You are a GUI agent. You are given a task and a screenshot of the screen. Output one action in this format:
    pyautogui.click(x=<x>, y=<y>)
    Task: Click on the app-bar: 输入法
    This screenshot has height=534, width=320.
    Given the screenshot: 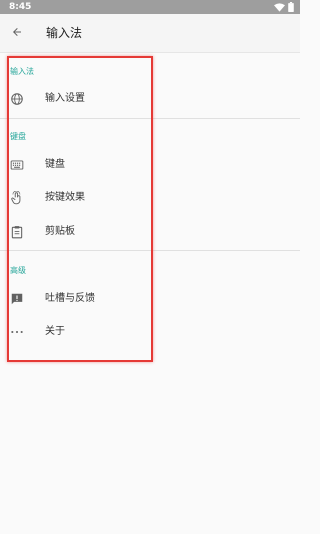 What is the action you would take?
    pyautogui.click(x=150, y=33)
    